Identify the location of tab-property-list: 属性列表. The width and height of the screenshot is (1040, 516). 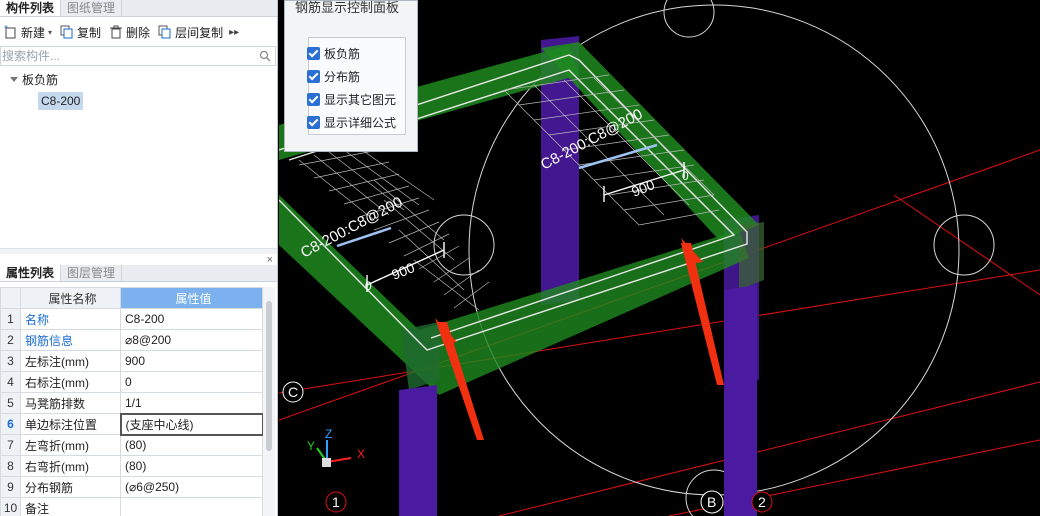
(31, 273).